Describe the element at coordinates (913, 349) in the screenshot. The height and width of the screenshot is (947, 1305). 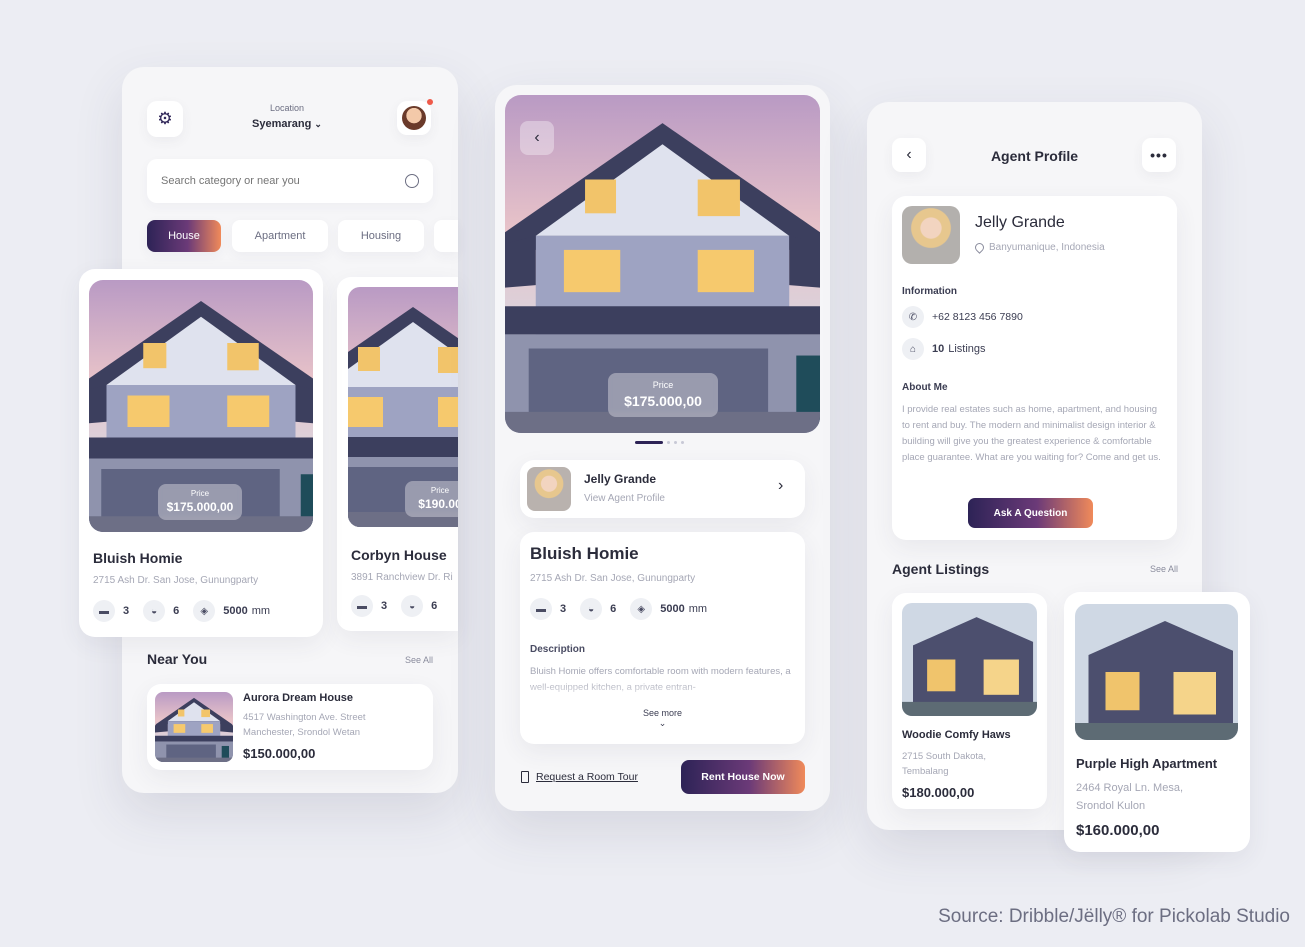
I see `home-icon: ⌂` at that location.